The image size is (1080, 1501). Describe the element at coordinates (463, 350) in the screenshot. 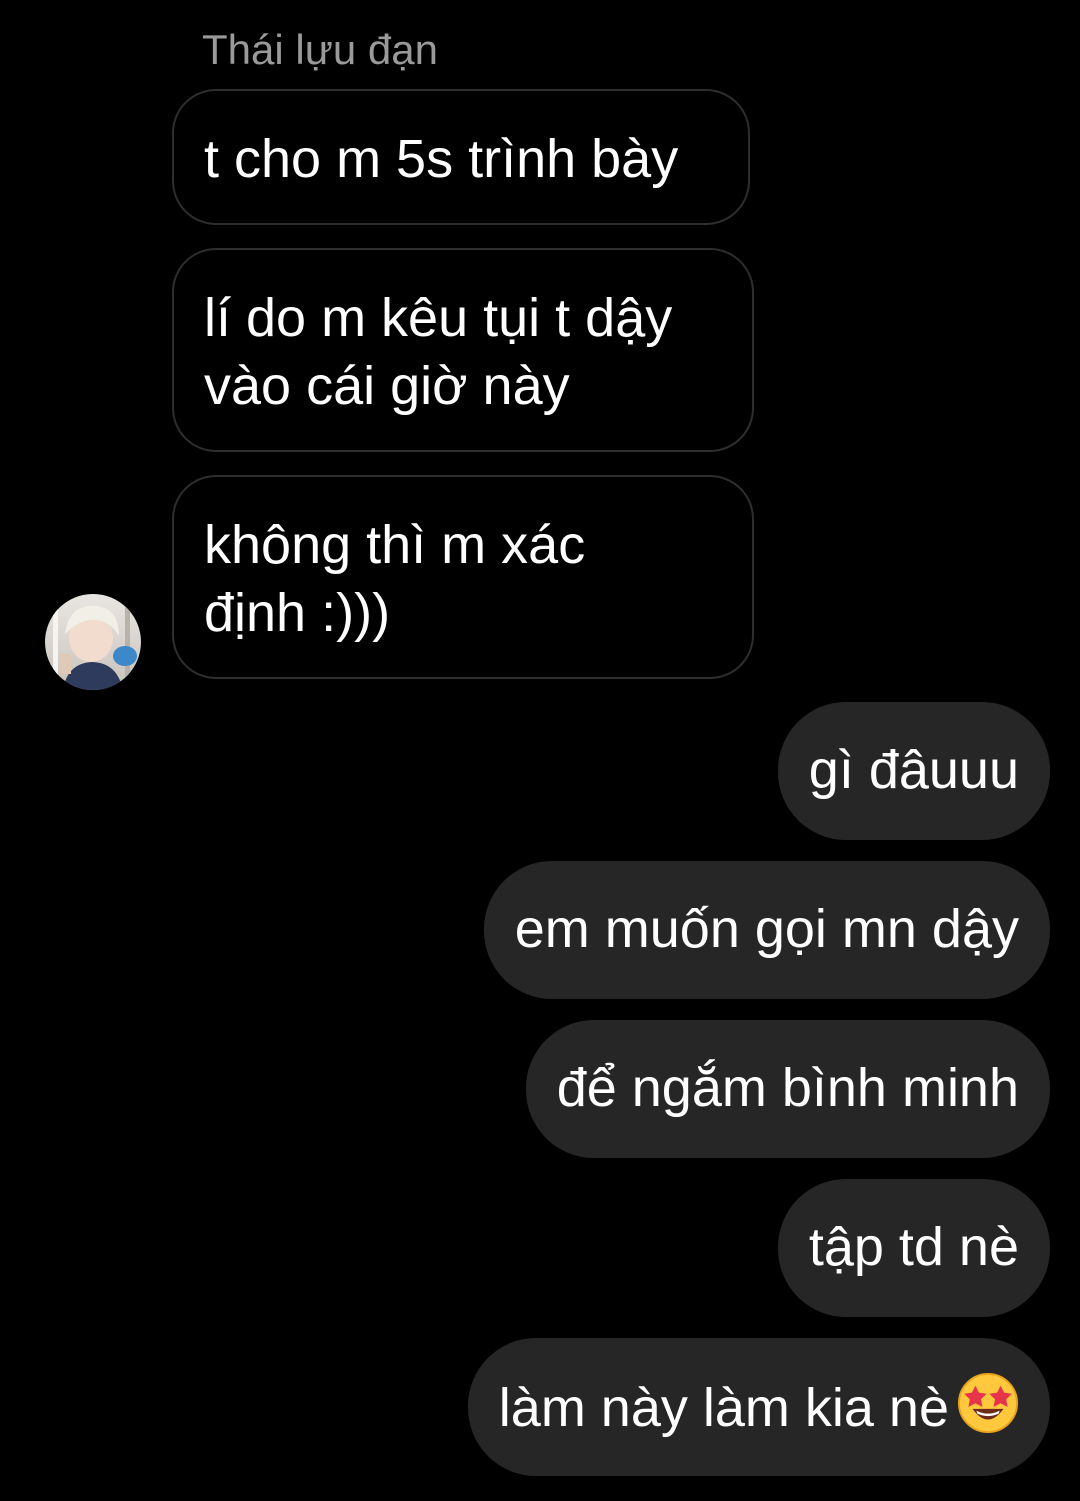

I see `incoming-message: lí do m kêu tụi t dậy vào cái giờ này` at that location.